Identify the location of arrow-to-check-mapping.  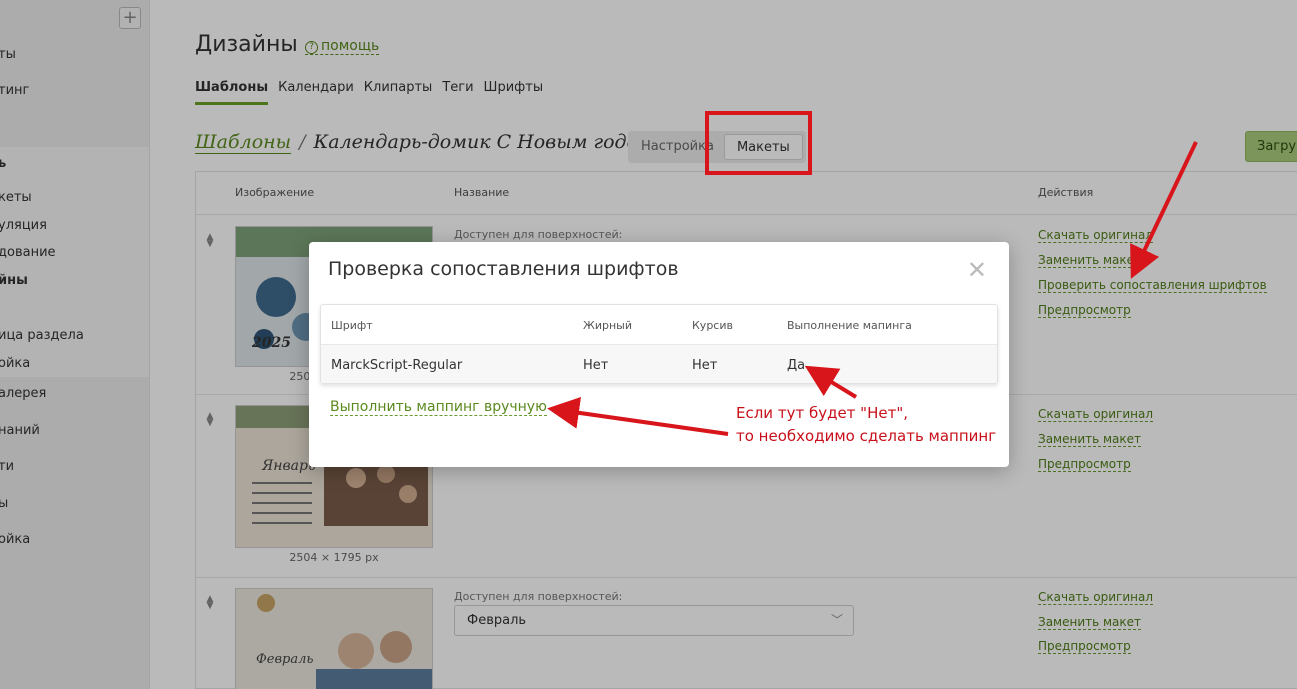
(1164, 210).